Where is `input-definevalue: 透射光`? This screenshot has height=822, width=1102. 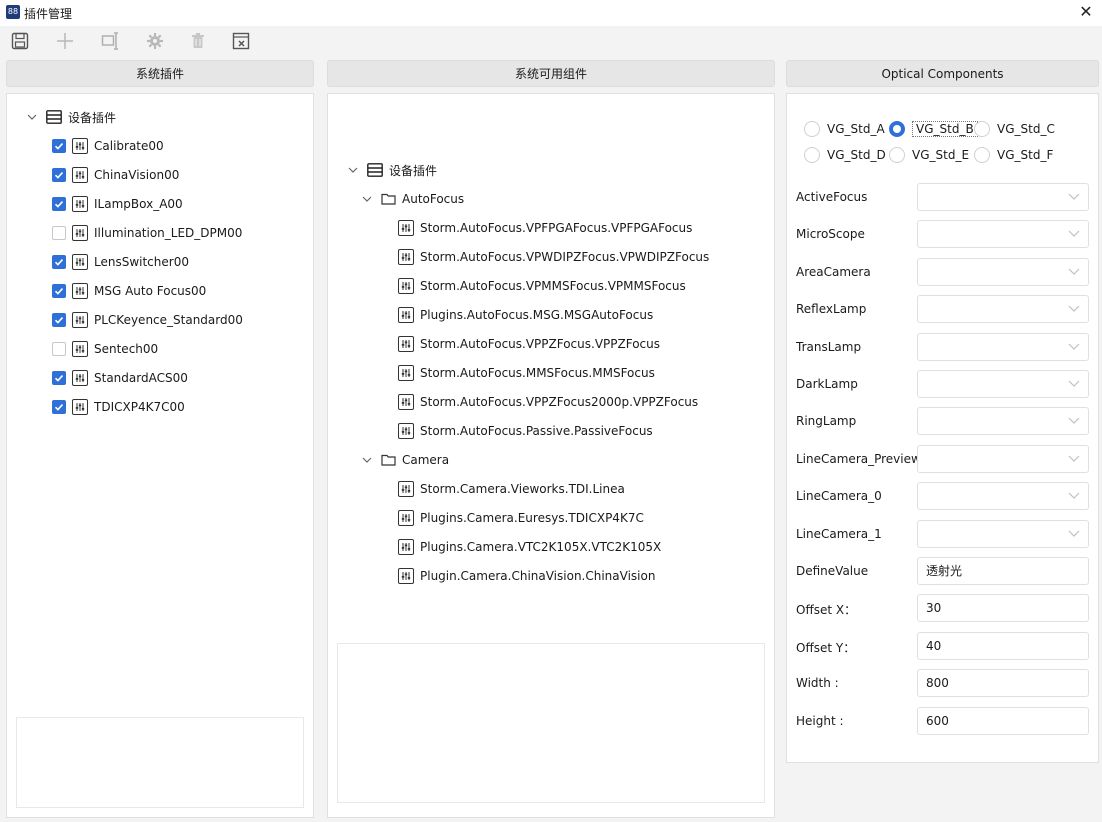
input-definevalue: 透射光 is located at coordinates (1003, 571).